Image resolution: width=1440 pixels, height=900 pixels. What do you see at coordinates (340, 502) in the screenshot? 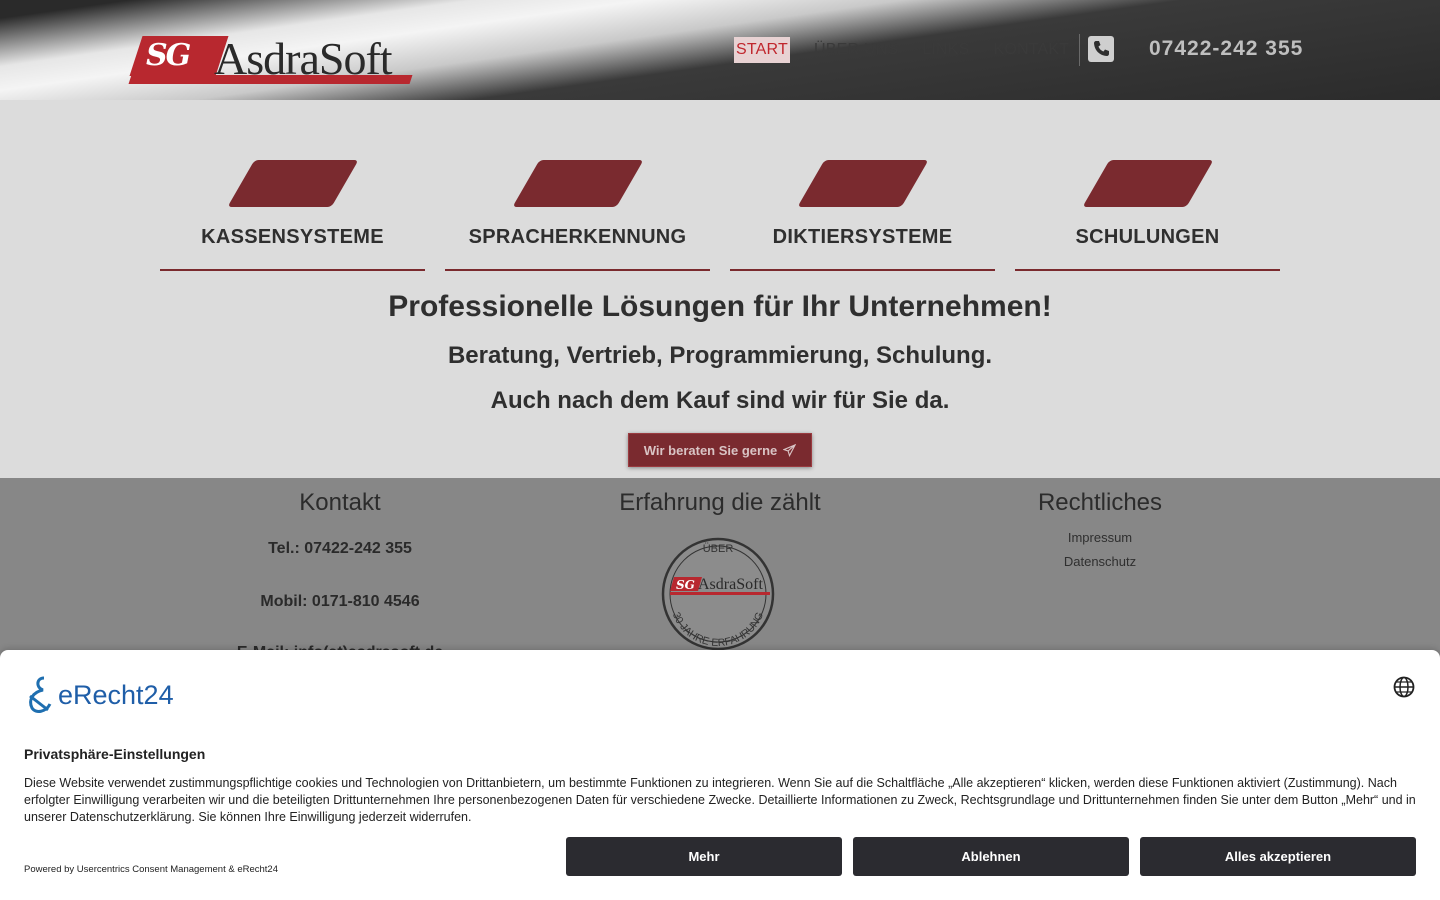
I see `kontakt-title: Kontakt` at bounding box center [340, 502].